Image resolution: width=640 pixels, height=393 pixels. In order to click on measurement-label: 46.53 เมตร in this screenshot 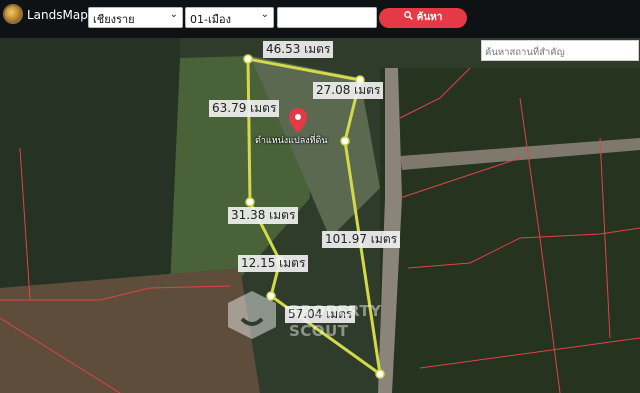, I will do `click(298, 49)`.